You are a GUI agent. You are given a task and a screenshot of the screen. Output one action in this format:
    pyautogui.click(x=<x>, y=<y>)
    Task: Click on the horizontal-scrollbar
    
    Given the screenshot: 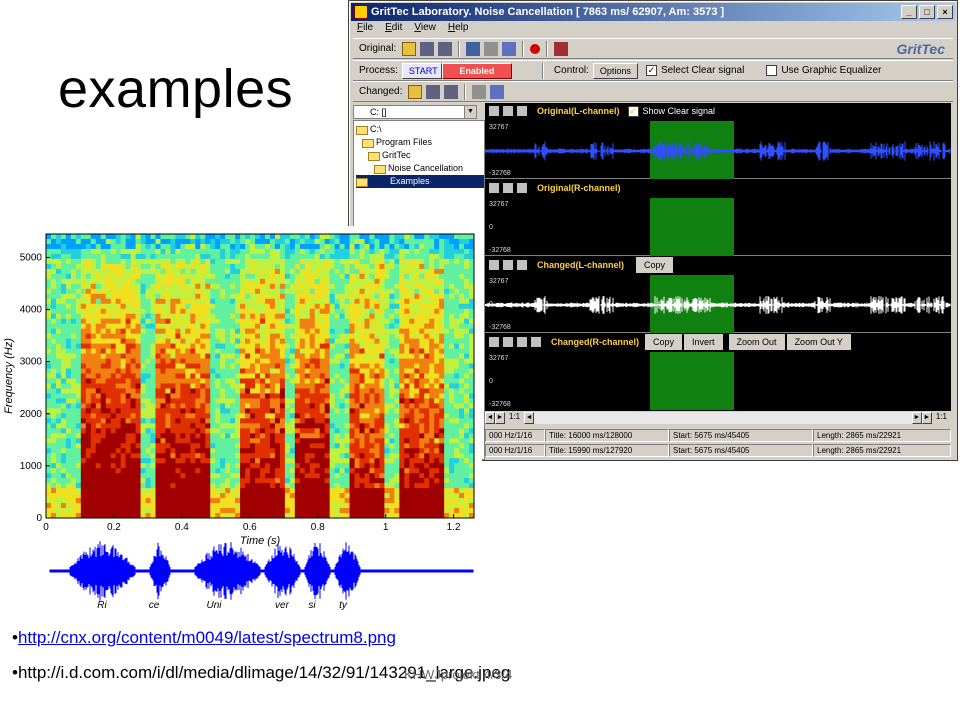 What is the action you would take?
    pyautogui.click(x=723, y=418)
    